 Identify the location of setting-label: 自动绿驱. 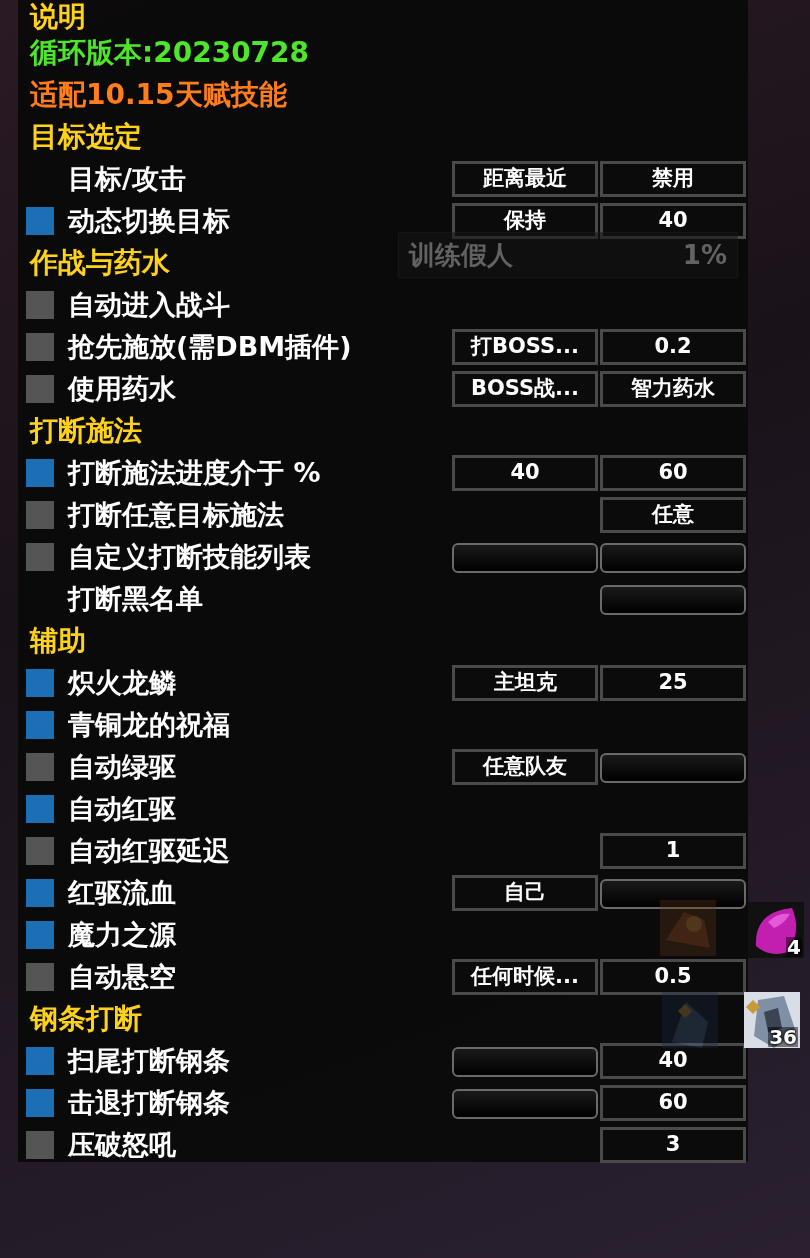
(122, 766).